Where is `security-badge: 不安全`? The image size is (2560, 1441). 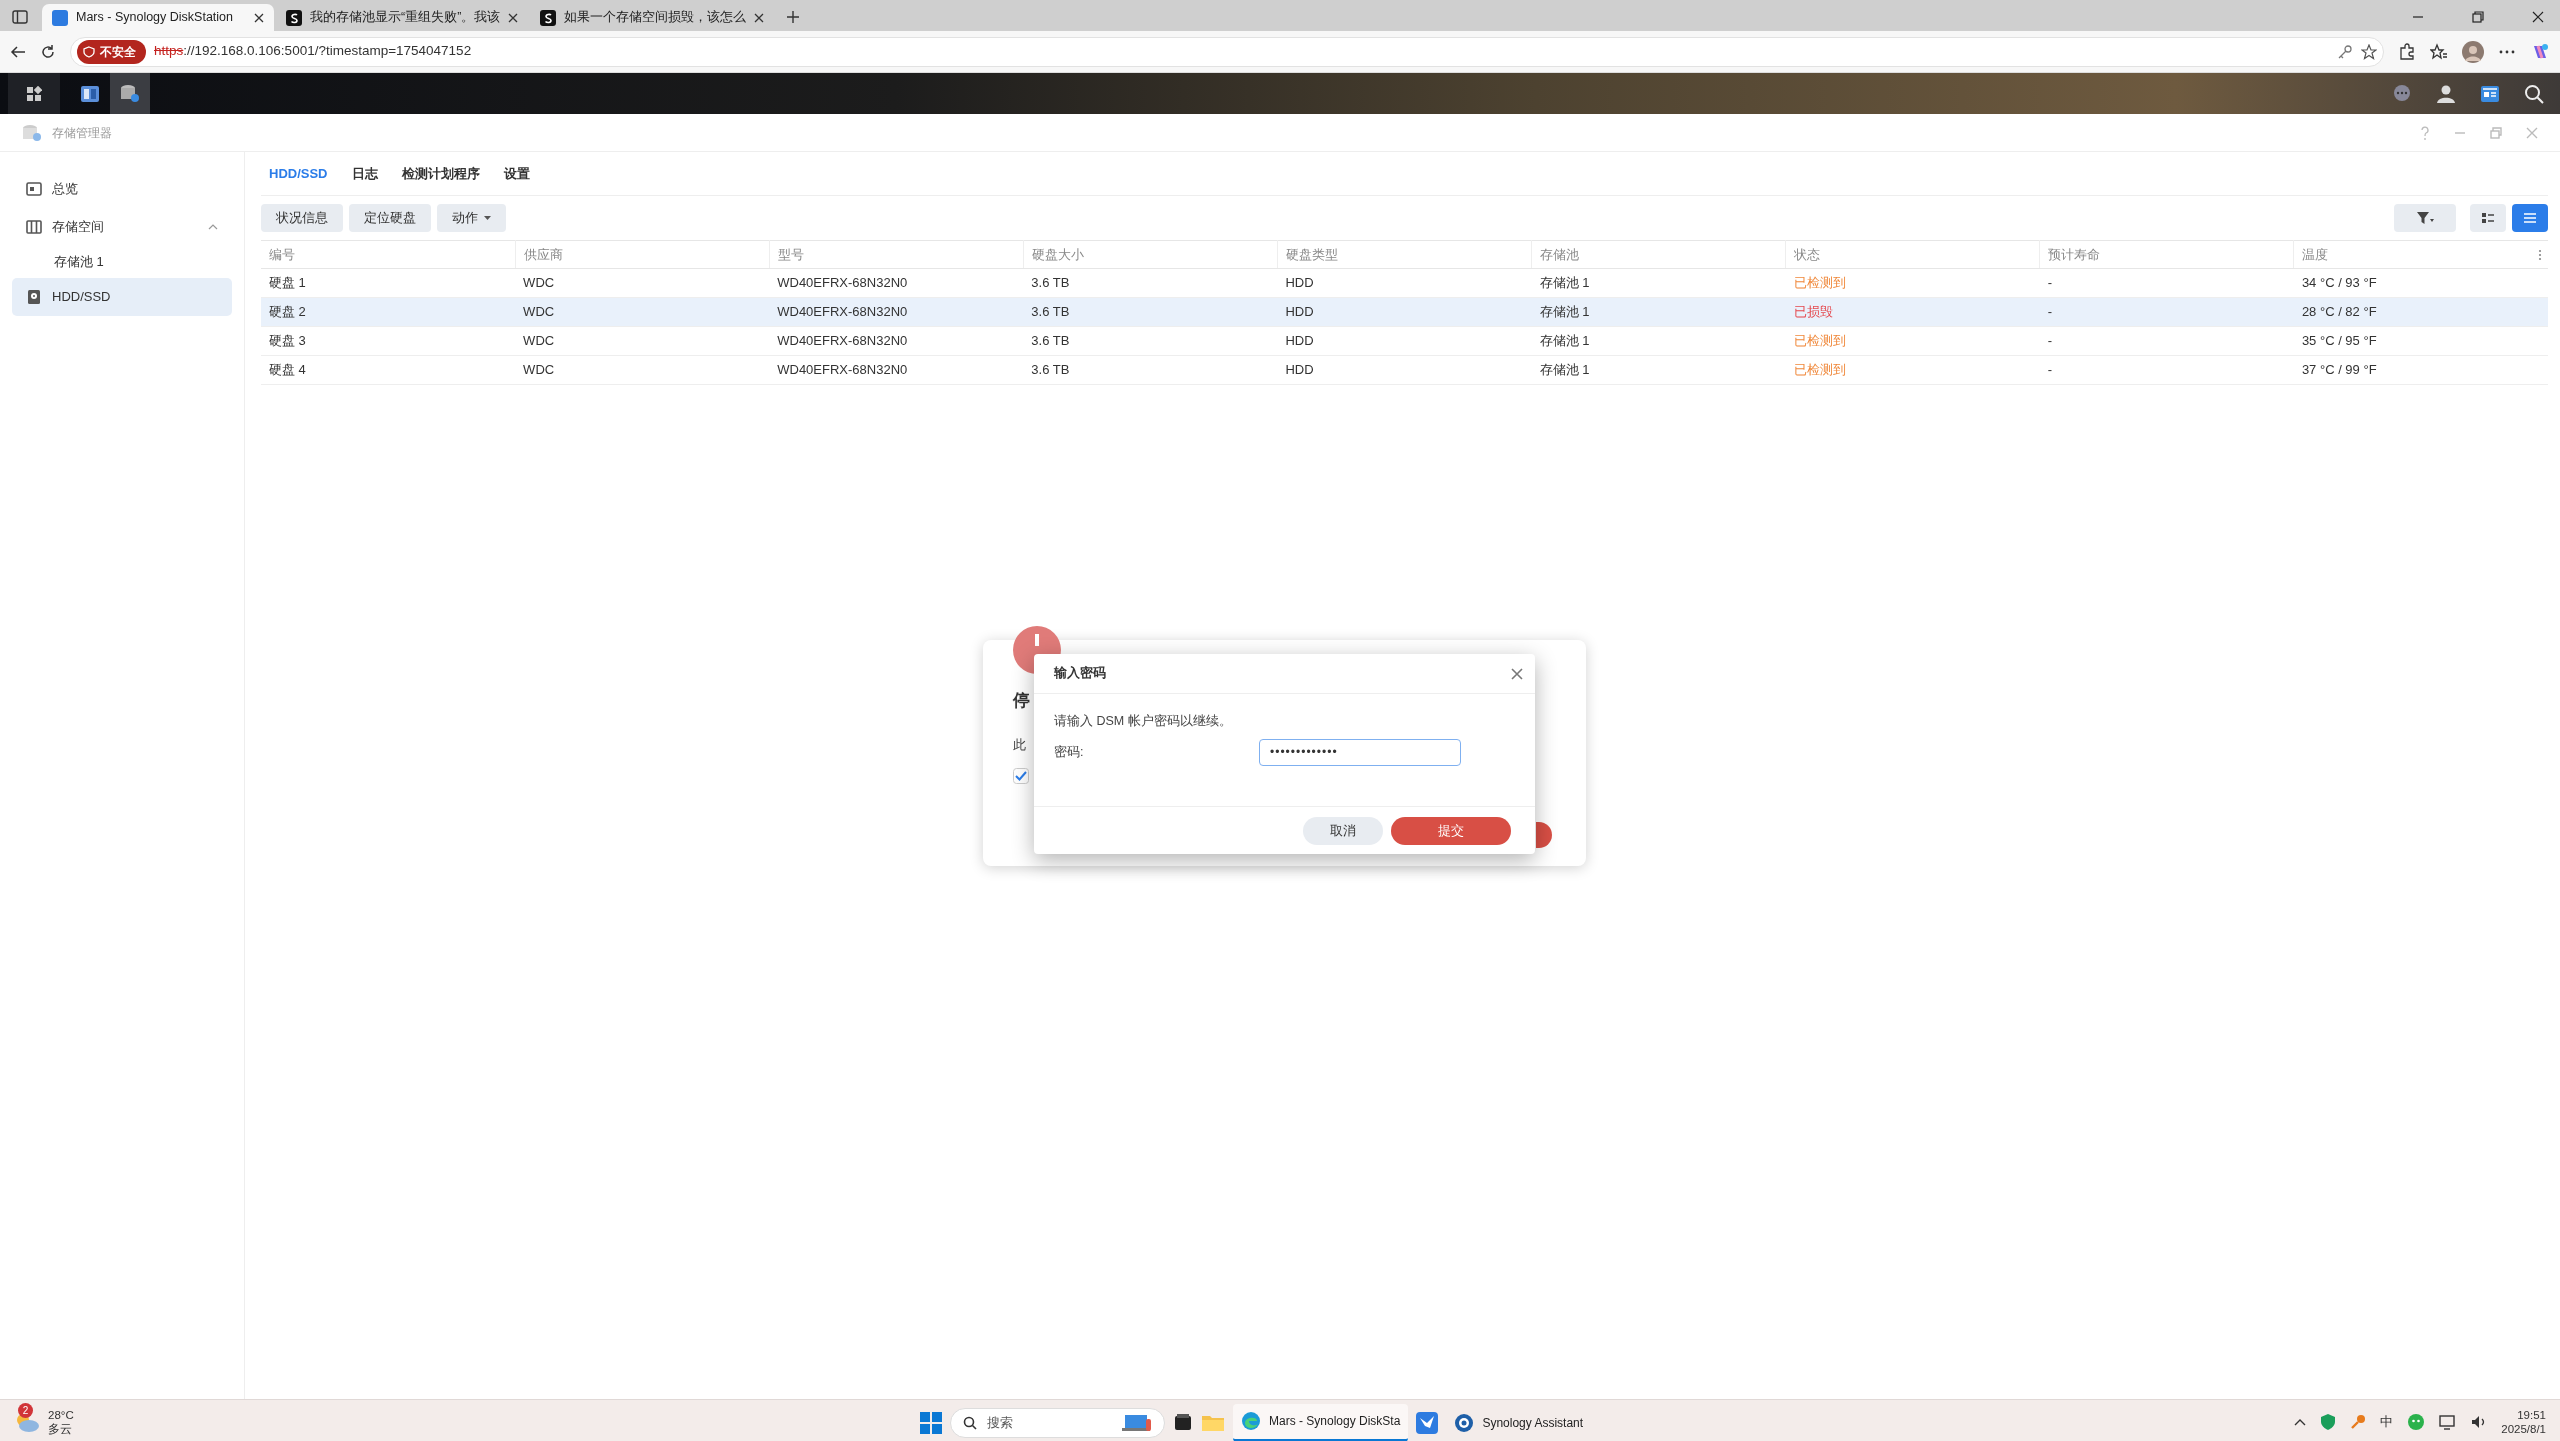 security-badge: 不安全 is located at coordinates (111, 51).